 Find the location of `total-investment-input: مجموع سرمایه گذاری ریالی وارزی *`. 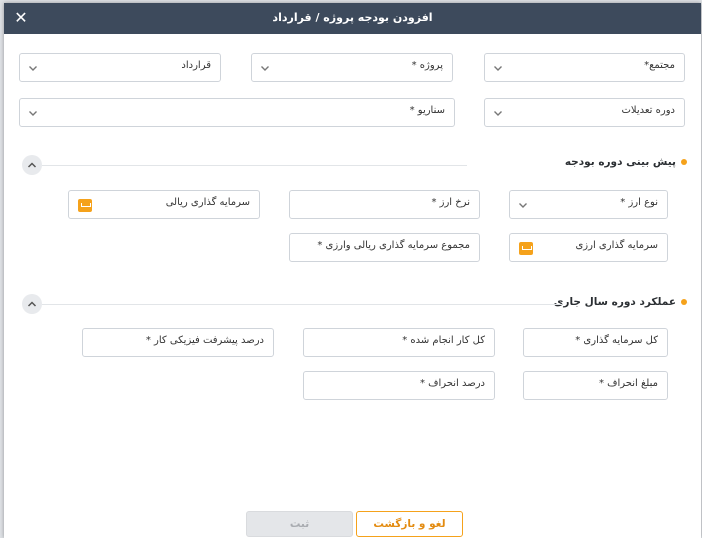

total-investment-input: مجموع سرمایه گذاری ریالی وارزی * is located at coordinates (384, 247).